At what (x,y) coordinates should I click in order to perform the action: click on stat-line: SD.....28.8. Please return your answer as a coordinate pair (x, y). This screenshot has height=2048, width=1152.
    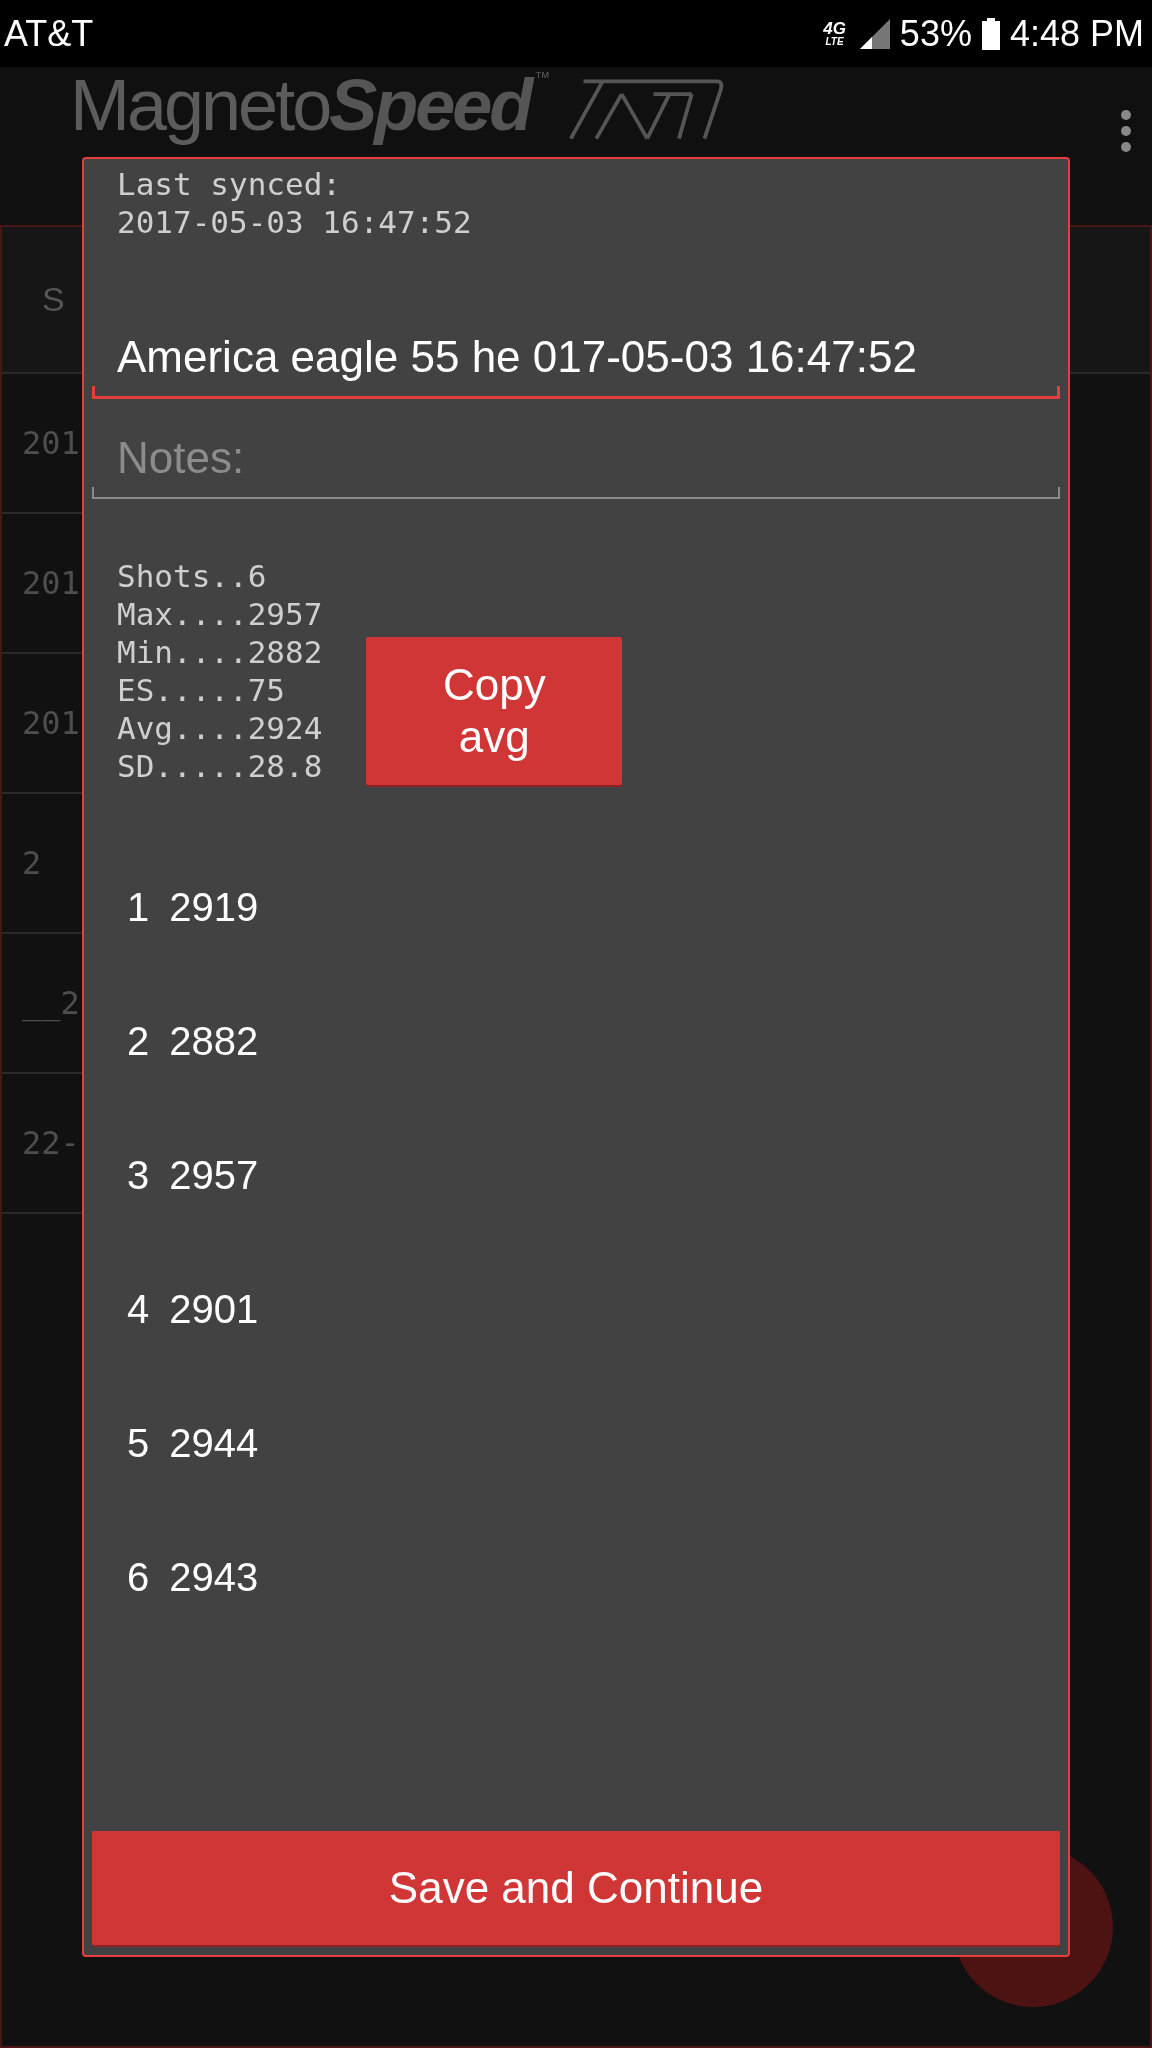
    Looking at the image, I should click on (220, 766).